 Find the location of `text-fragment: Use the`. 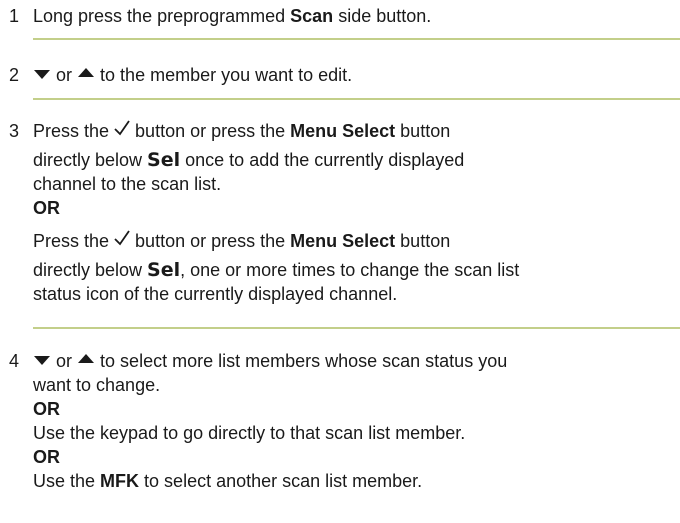

text-fragment: Use the is located at coordinates (67, 481).